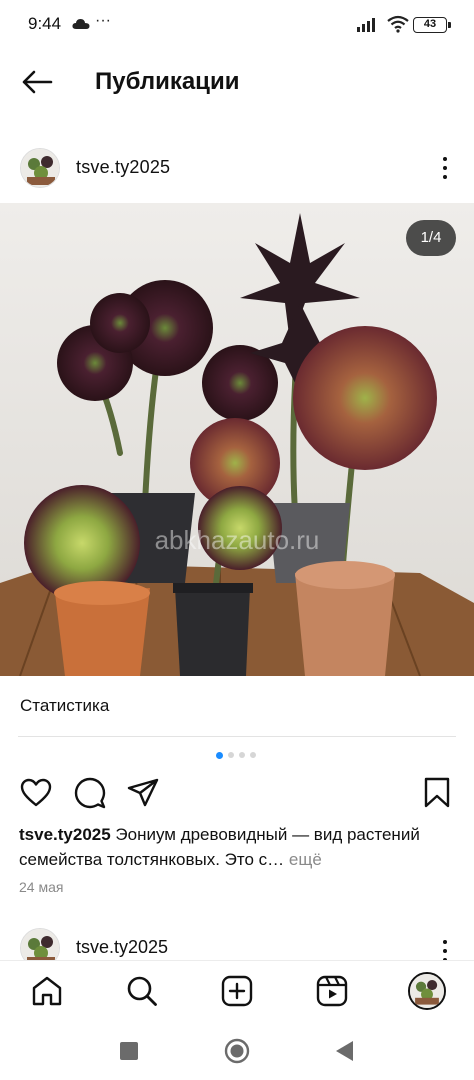 Image resolution: width=474 pixels, height=1080 pixels. I want to click on share-button, so click(143, 793).